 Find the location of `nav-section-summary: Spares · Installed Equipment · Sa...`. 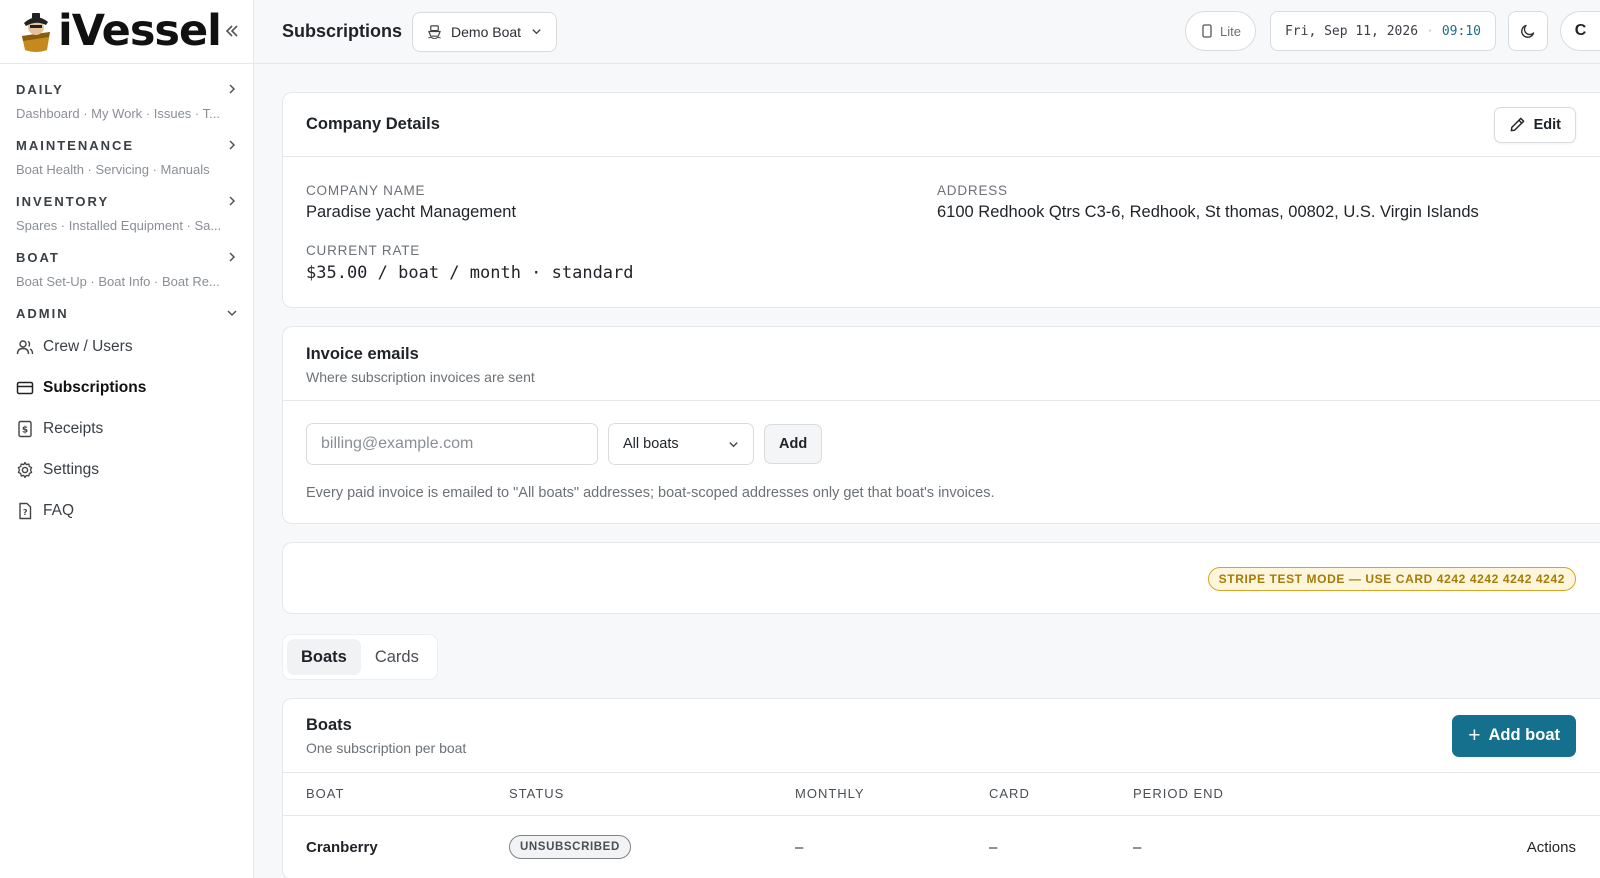

nav-section-summary: Spares · Installed Equipment · Sa... is located at coordinates (119, 225).